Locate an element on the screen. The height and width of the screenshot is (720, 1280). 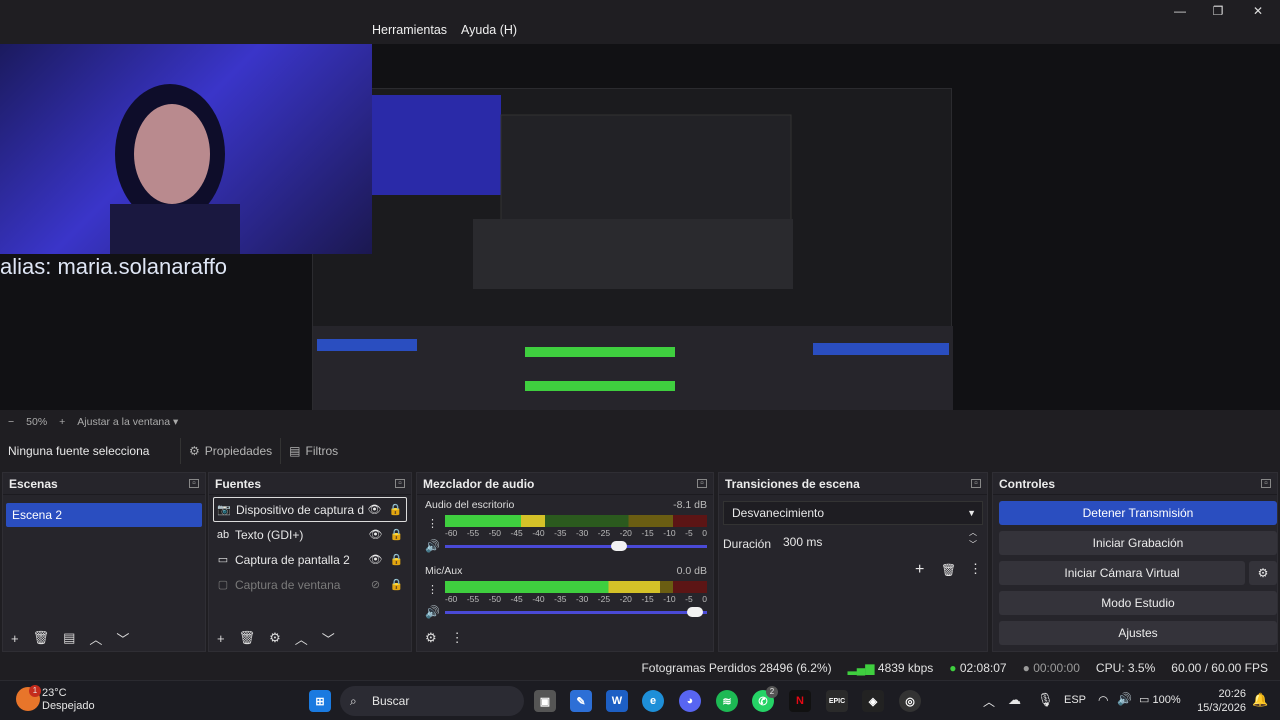
scene-item: Escena 2 is located at coordinates (104, 515).